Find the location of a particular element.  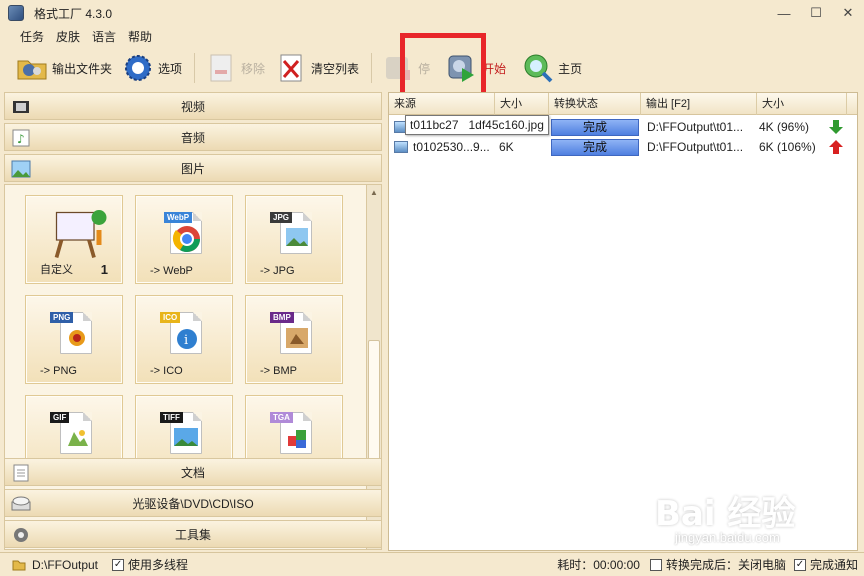

scroll-thumb is located at coordinates (374, 402).